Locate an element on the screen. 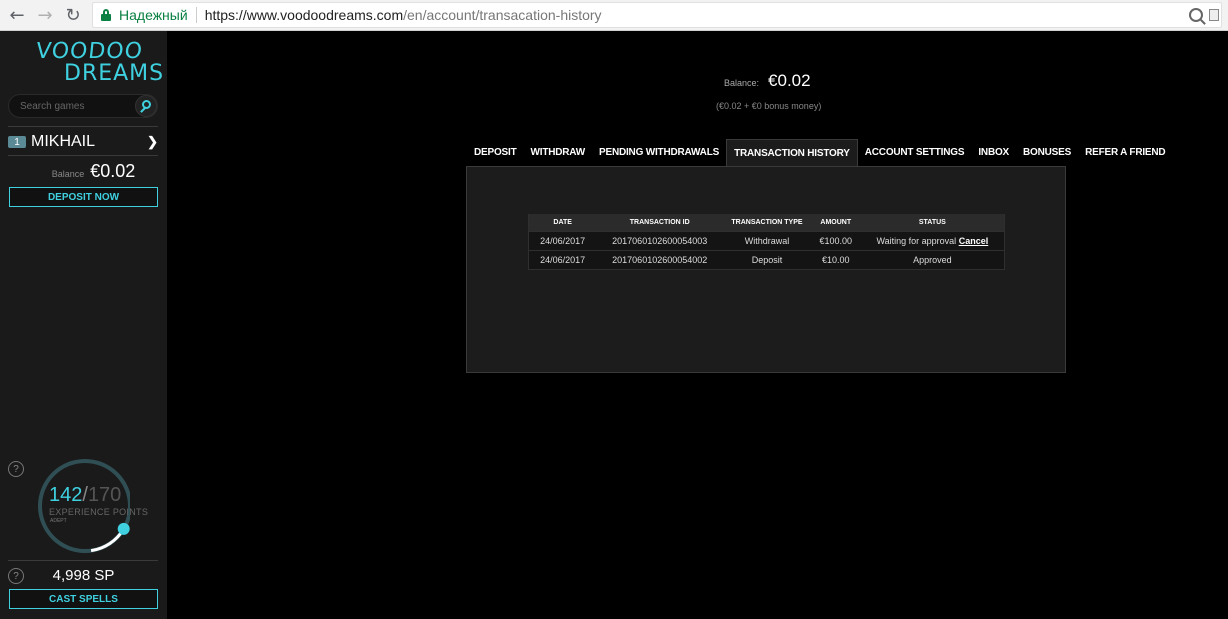 This screenshot has height=619, width=1228. cell-status: Approved is located at coordinates (932, 259).